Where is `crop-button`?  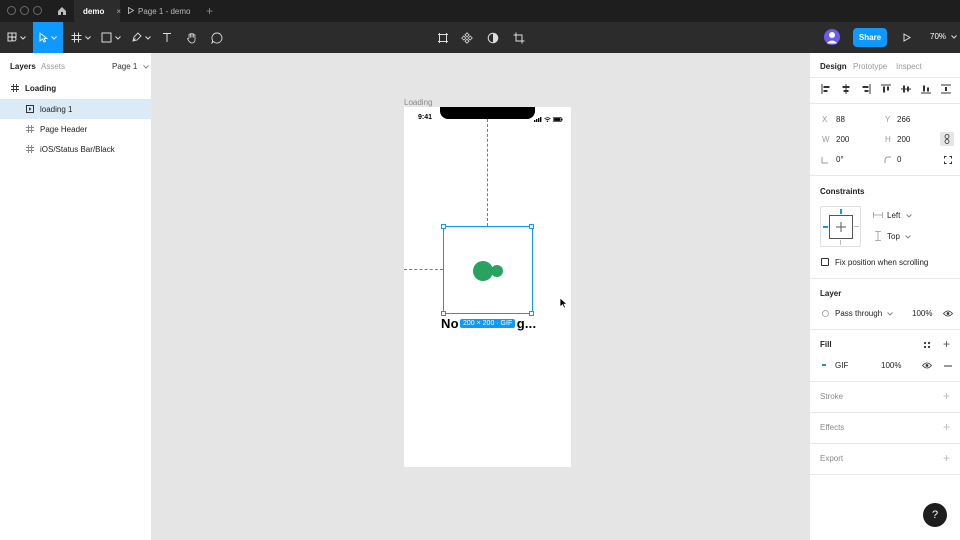
crop-button is located at coordinates (519, 37).